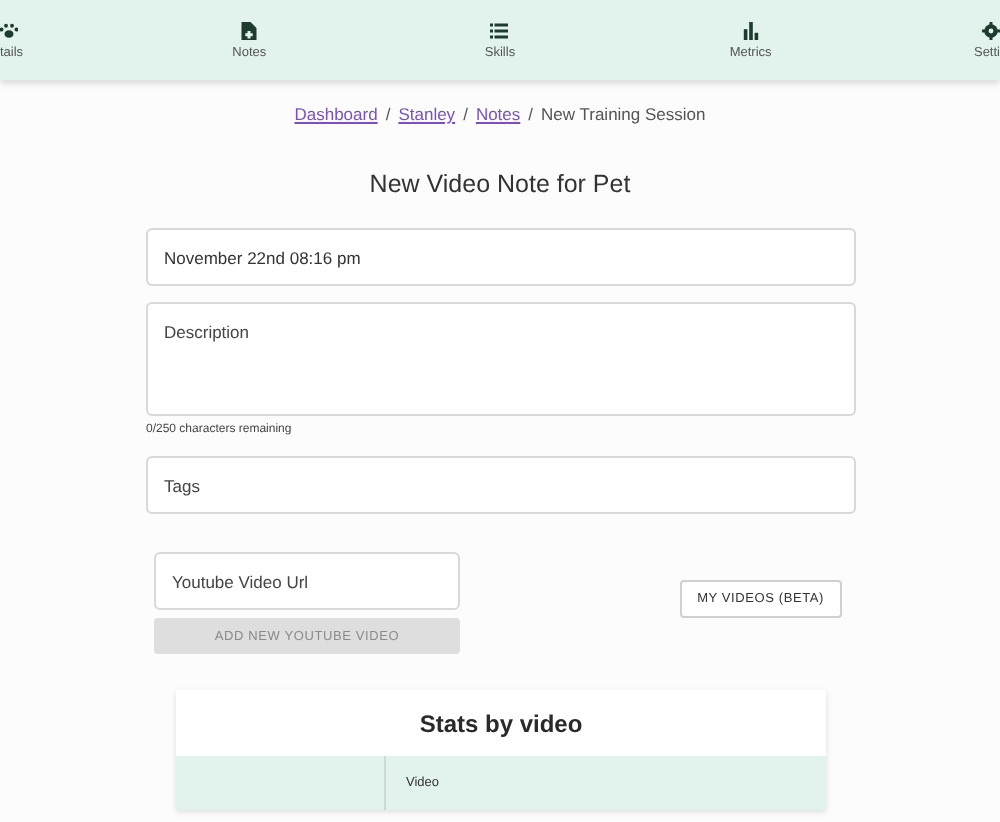 The width and height of the screenshot is (1000, 822). I want to click on page-title: New Video Note for Pet, so click(500, 184).